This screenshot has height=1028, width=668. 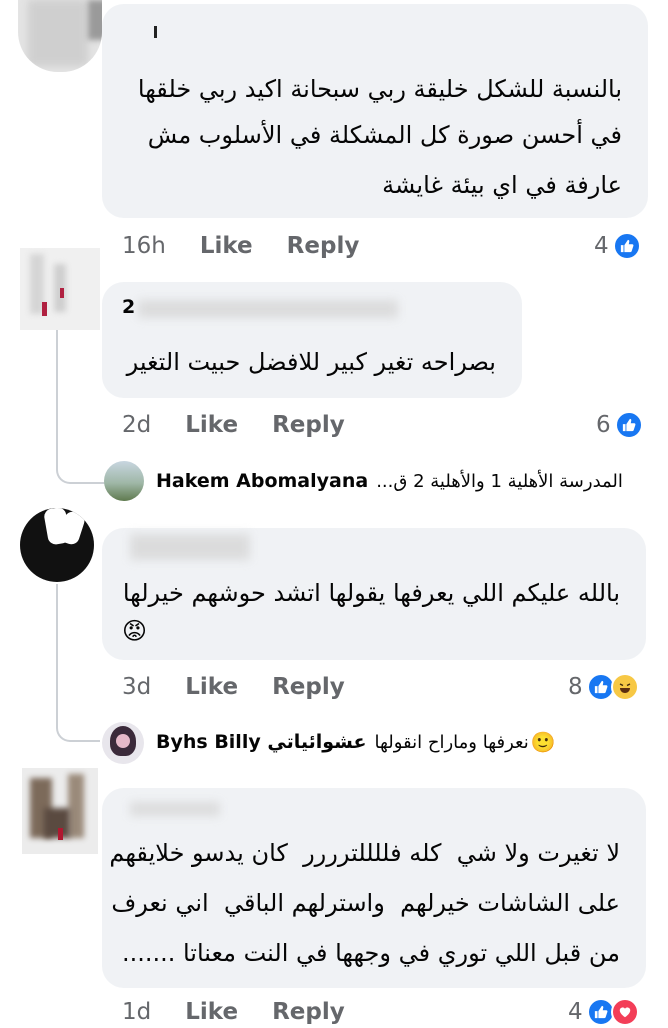 What do you see at coordinates (312, 340) in the screenshot?
I see `comment-bubble: 2 بصراحه تغير كبير للافضل حبيت التغير` at bounding box center [312, 340].